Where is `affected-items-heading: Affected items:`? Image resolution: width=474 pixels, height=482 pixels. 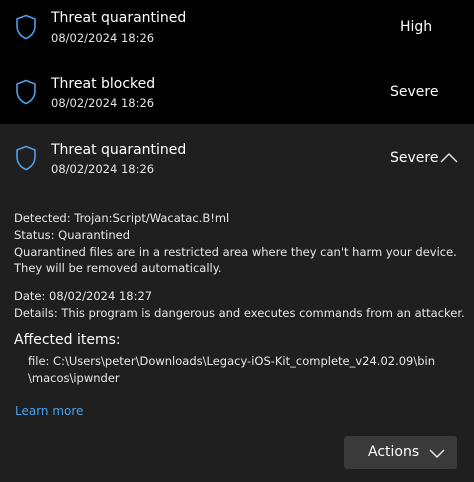
affected-items-heading: Affected items: is located at coordinates (67, 340).